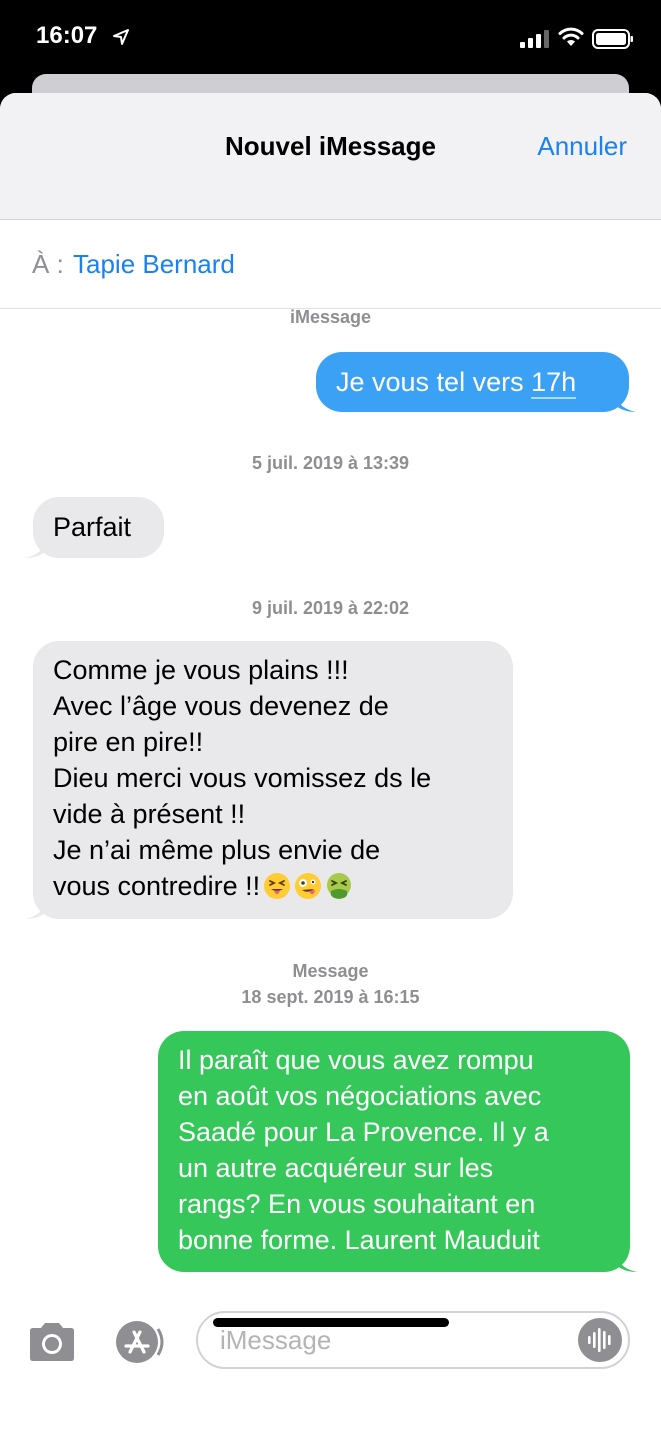  I want to click on status-time: 16:07, so click(67, 35).